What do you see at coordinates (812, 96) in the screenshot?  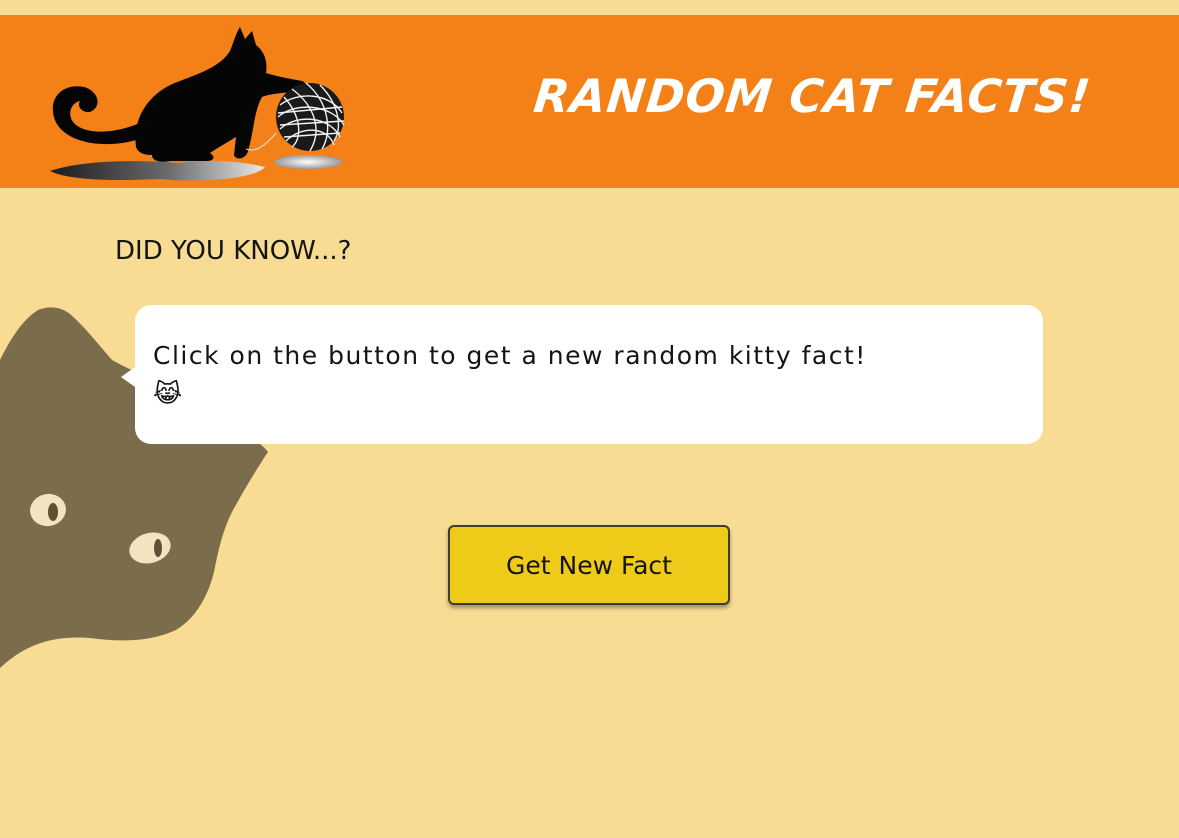 I see `site-title: RANDOM CAT FACTS!` at bounding box center [812, 96].